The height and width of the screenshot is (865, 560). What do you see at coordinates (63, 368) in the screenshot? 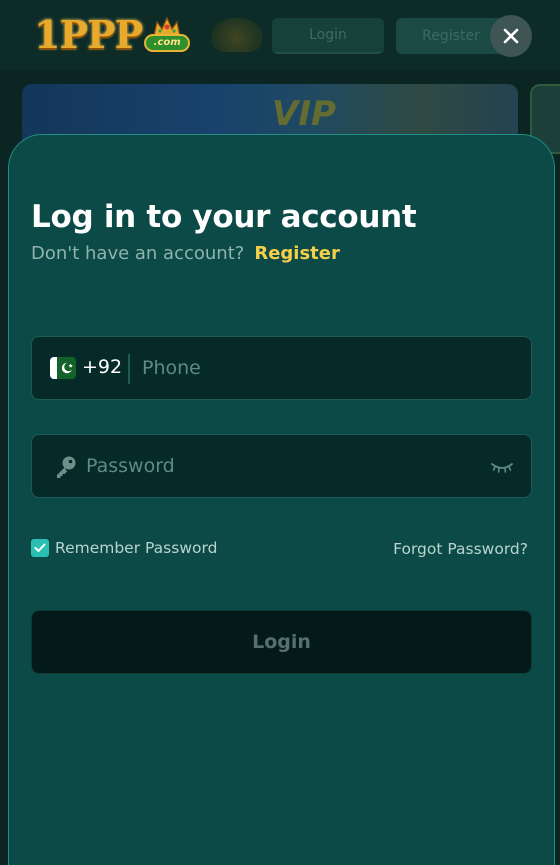
I see `pakistan-flag-icon` at bounding box center [63, 368].